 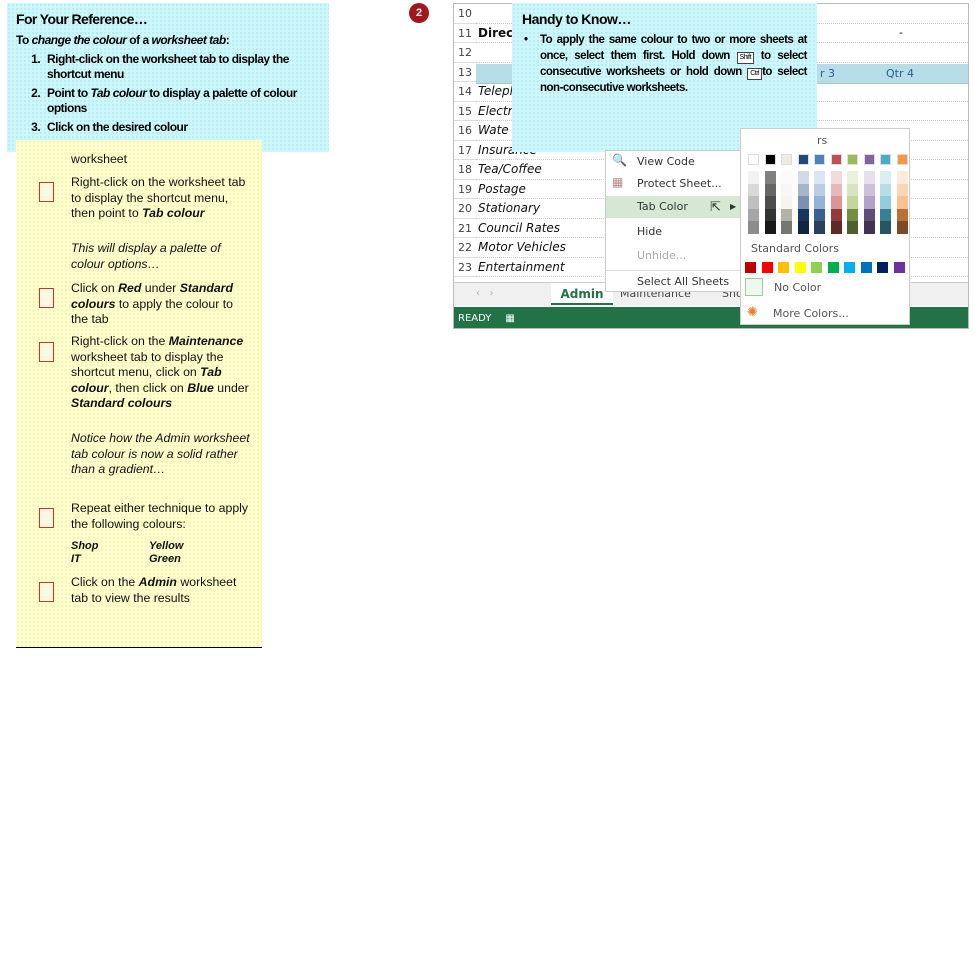 I want to click on macro-record-icon: ▦, so click(x=509, y=318).